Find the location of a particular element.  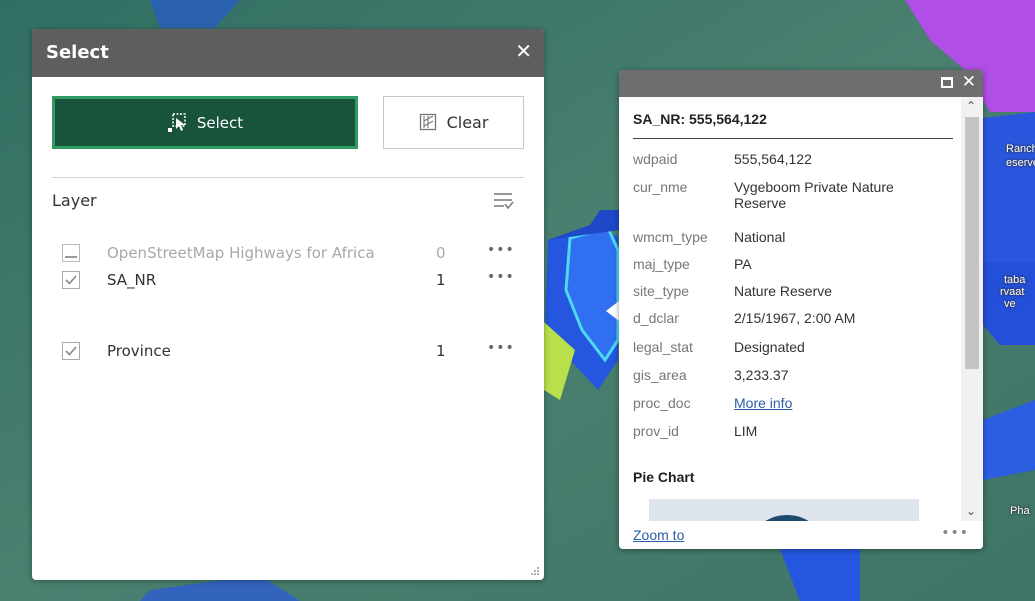

attribute-key: prov_id is located at coordinates (656, 431).